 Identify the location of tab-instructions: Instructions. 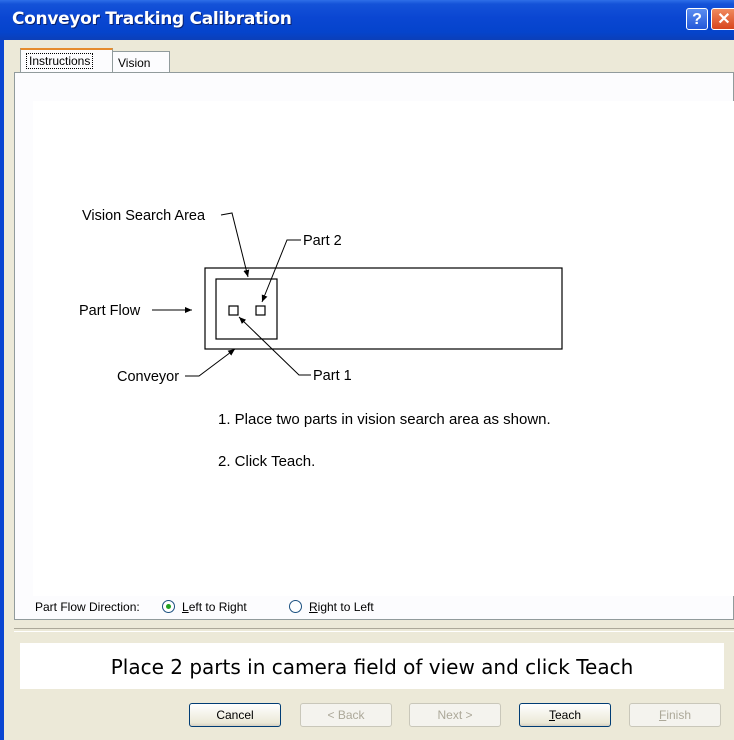
(66, 60).